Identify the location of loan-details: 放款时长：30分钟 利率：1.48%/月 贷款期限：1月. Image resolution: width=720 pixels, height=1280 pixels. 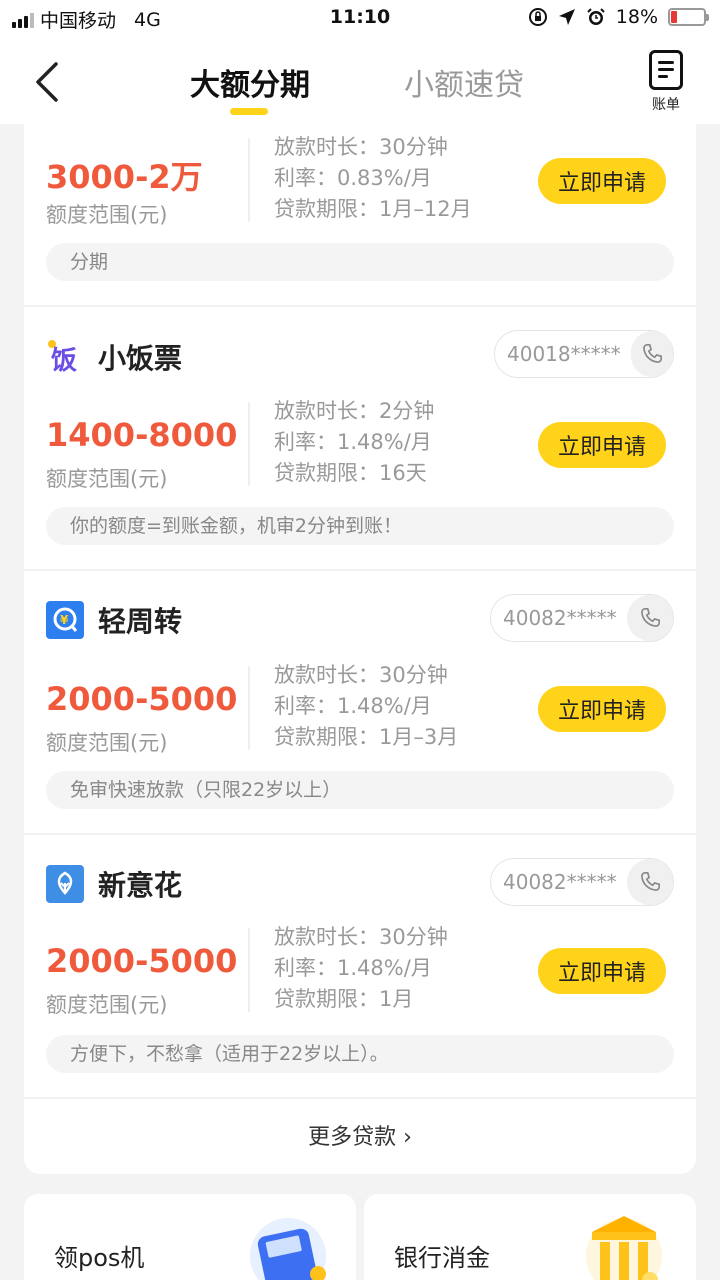
(361, 968).